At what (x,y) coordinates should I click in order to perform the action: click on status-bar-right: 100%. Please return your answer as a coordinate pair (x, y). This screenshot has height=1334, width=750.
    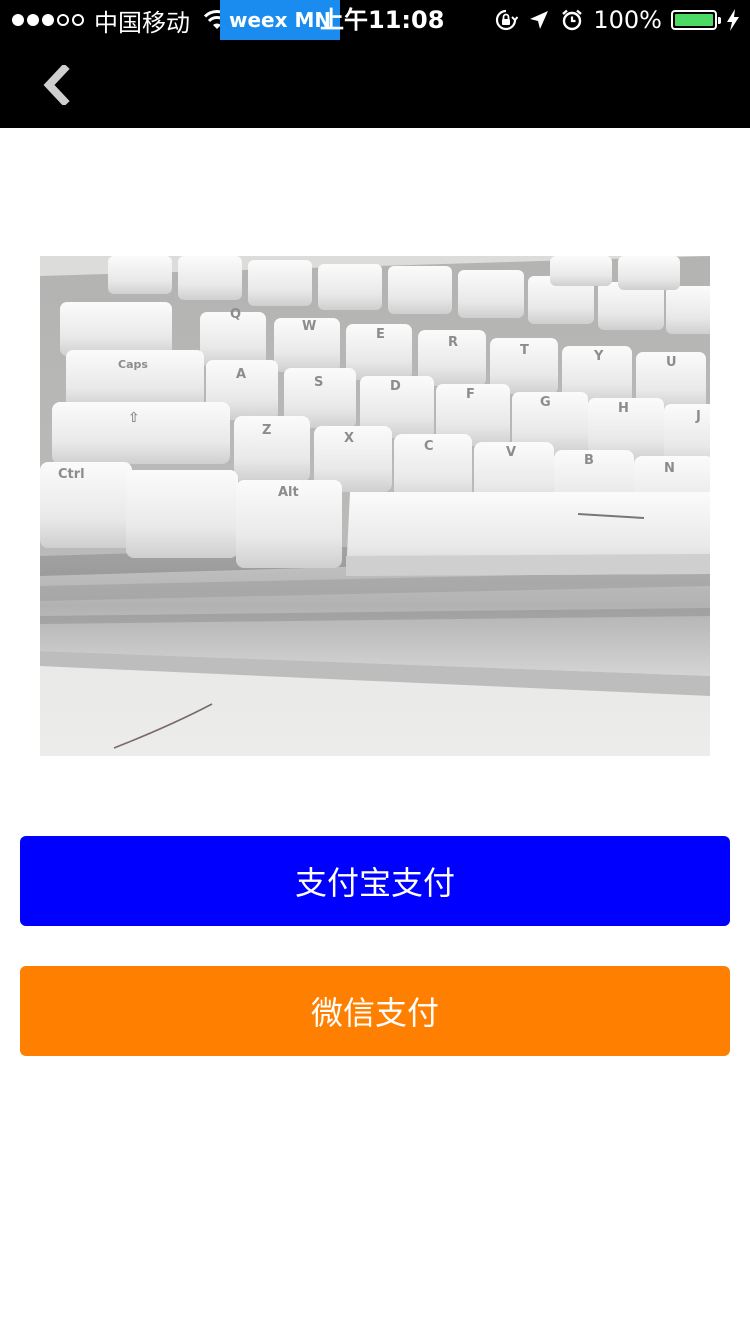
    Looking at the image, I should click on (617, 20).